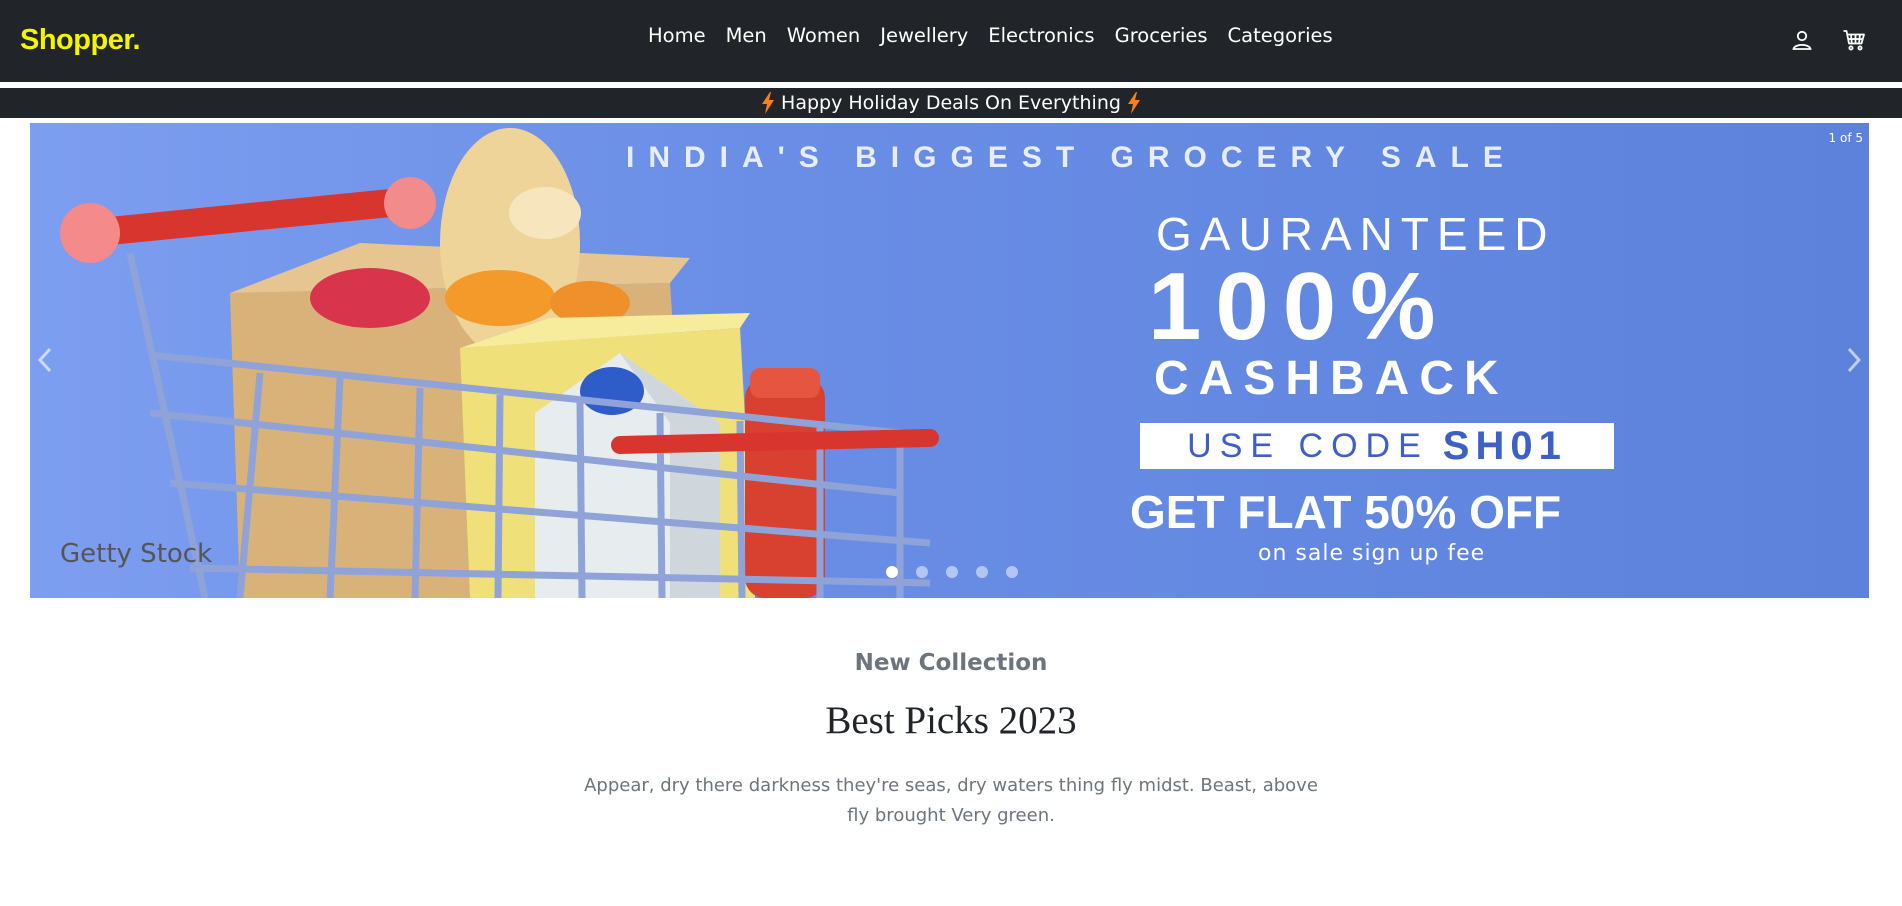  I want to click on brand-logo: Shopper., so click(80, 40).